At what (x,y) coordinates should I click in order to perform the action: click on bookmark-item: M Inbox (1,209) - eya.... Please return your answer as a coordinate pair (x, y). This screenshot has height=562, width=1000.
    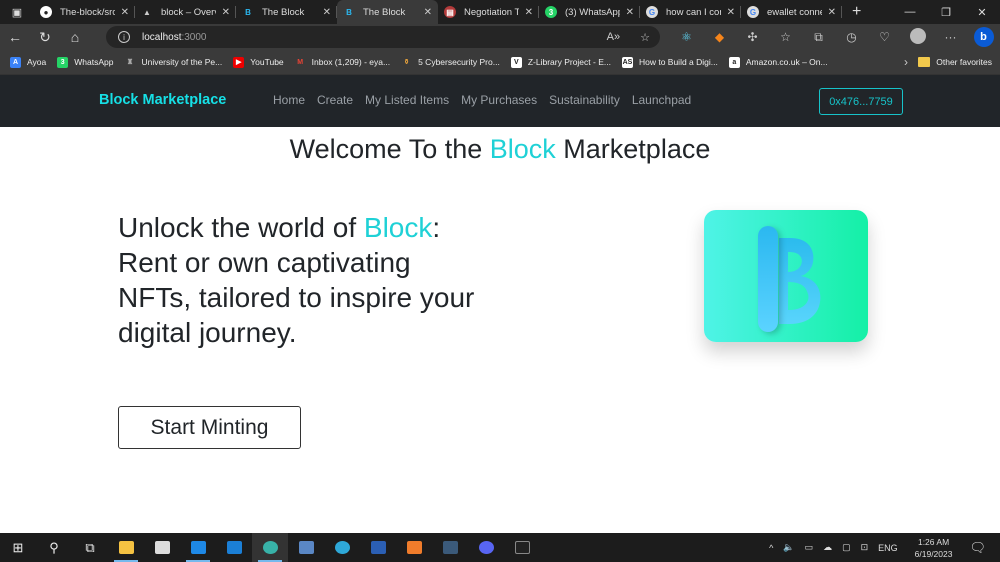
    Looking at the image, I should click on (342, 62).